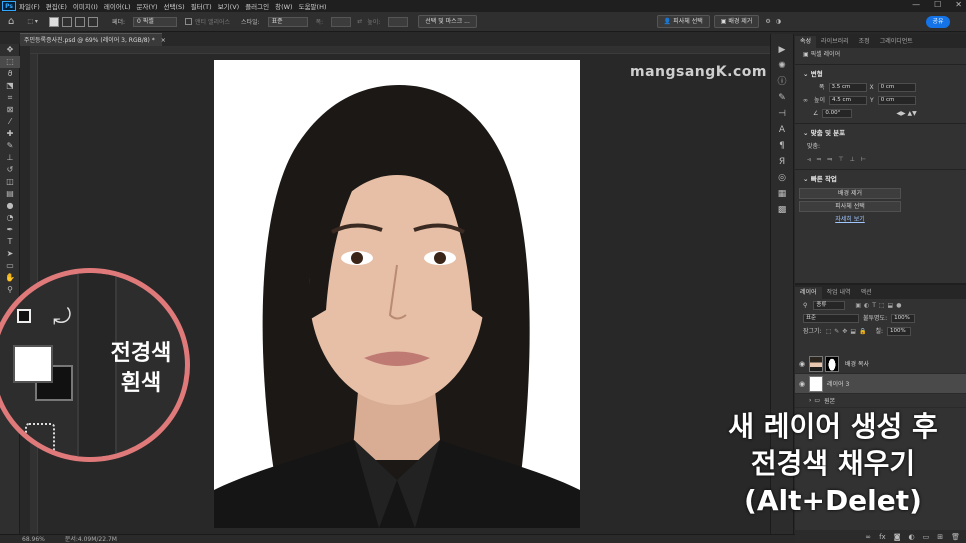 Image resolution: width=966 pixels, height=543 pixels. What do you see at coordinates (808, 293) in the screenshot?
I see `tab-layers: 레이어` at bounding box center [808, 293].